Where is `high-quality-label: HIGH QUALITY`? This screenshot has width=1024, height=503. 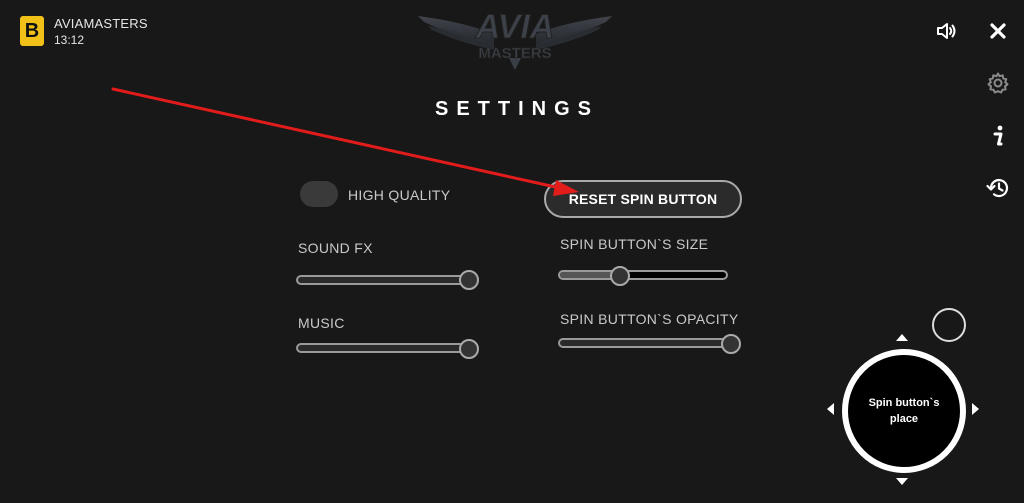 high-quality-label: HIGH QUALITY is located at coordinates (399, 195).